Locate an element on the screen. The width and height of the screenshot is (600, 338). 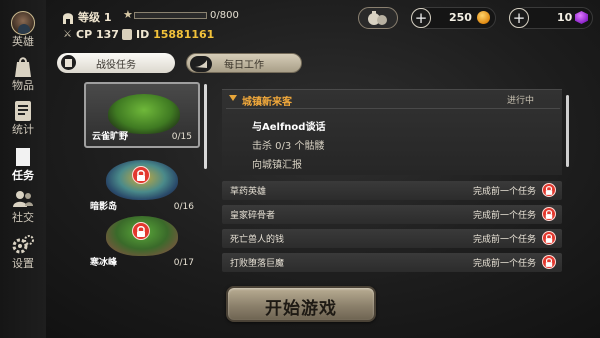
gold-coin-icon is located at coordinates (483, 17).